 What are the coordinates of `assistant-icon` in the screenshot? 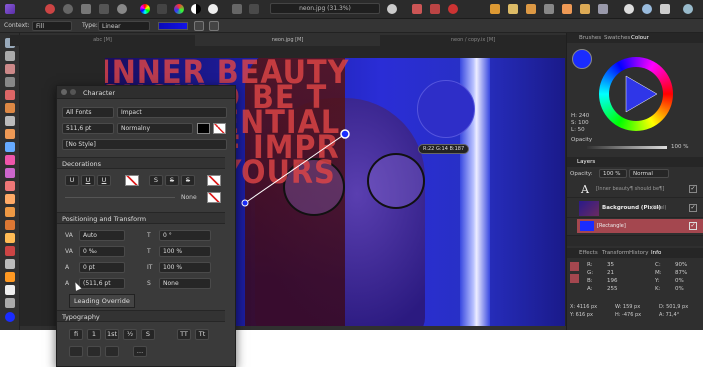 It's located at (629, 9).